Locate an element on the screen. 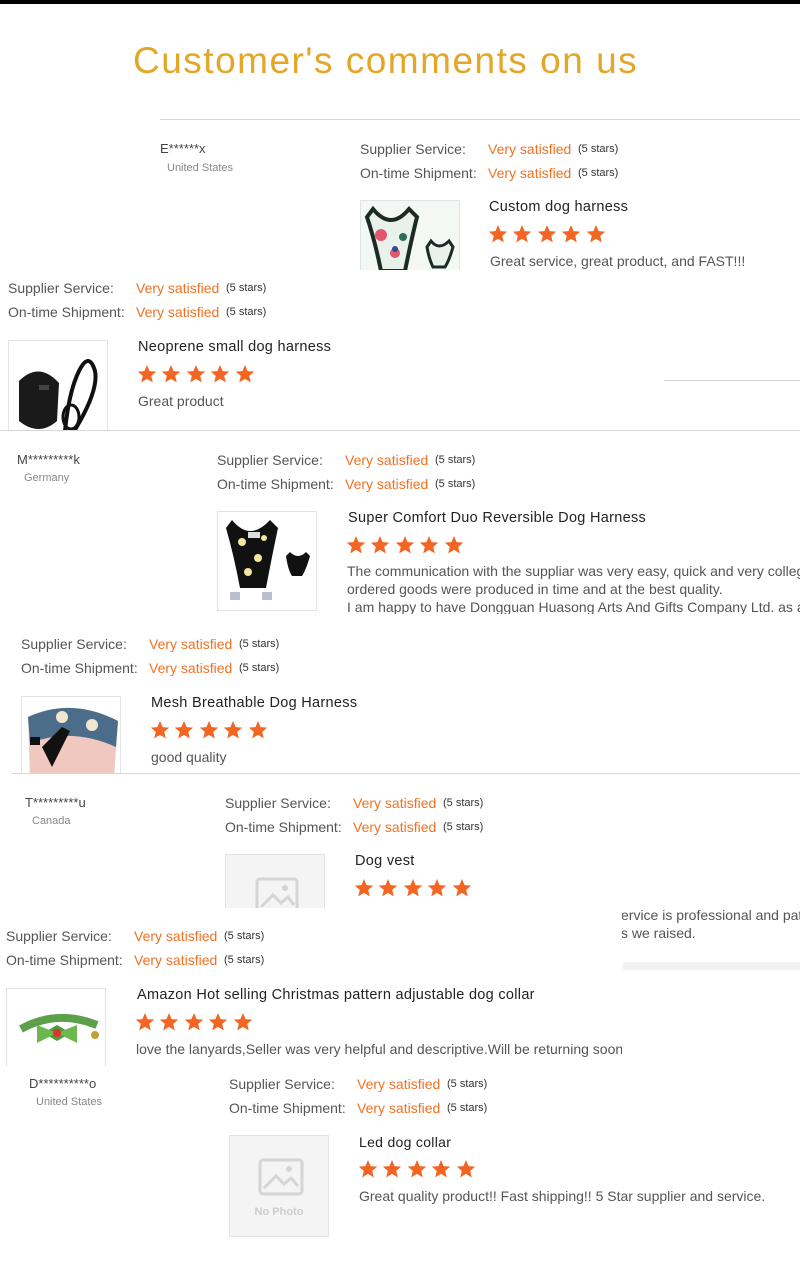 The height and width of the screenshot is (1280, 800). product-thumbnail: No Photo is located at coordinates (279, 1186).